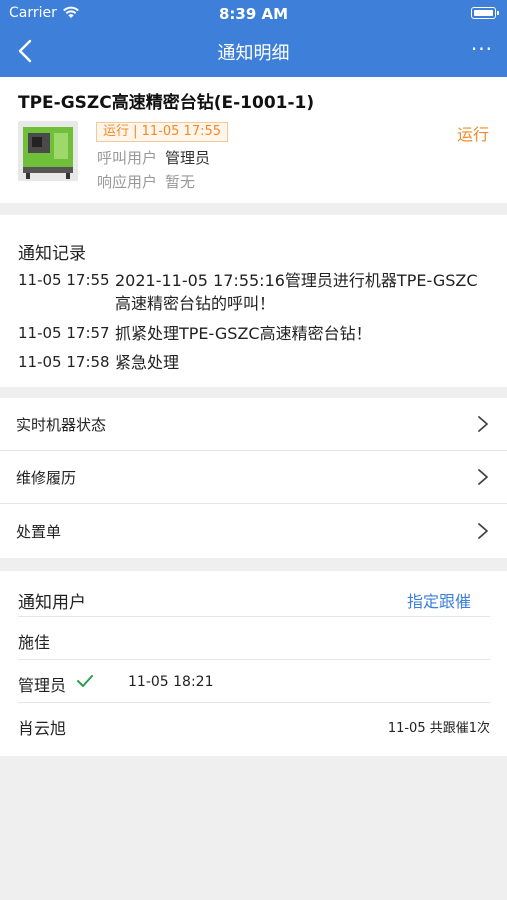  I want to click on record-text: 抓紧处理TPE-GSZC高速精密台钻！, so click(243, 333).